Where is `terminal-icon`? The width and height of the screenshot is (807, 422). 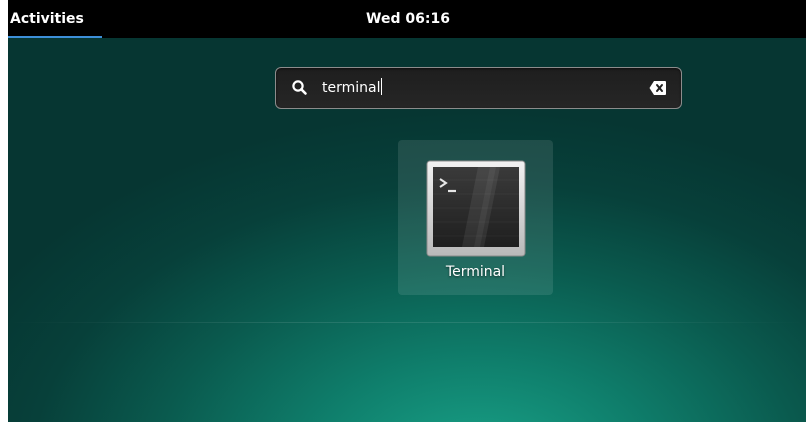 terminal-icon is located at coordinates (476, 208).